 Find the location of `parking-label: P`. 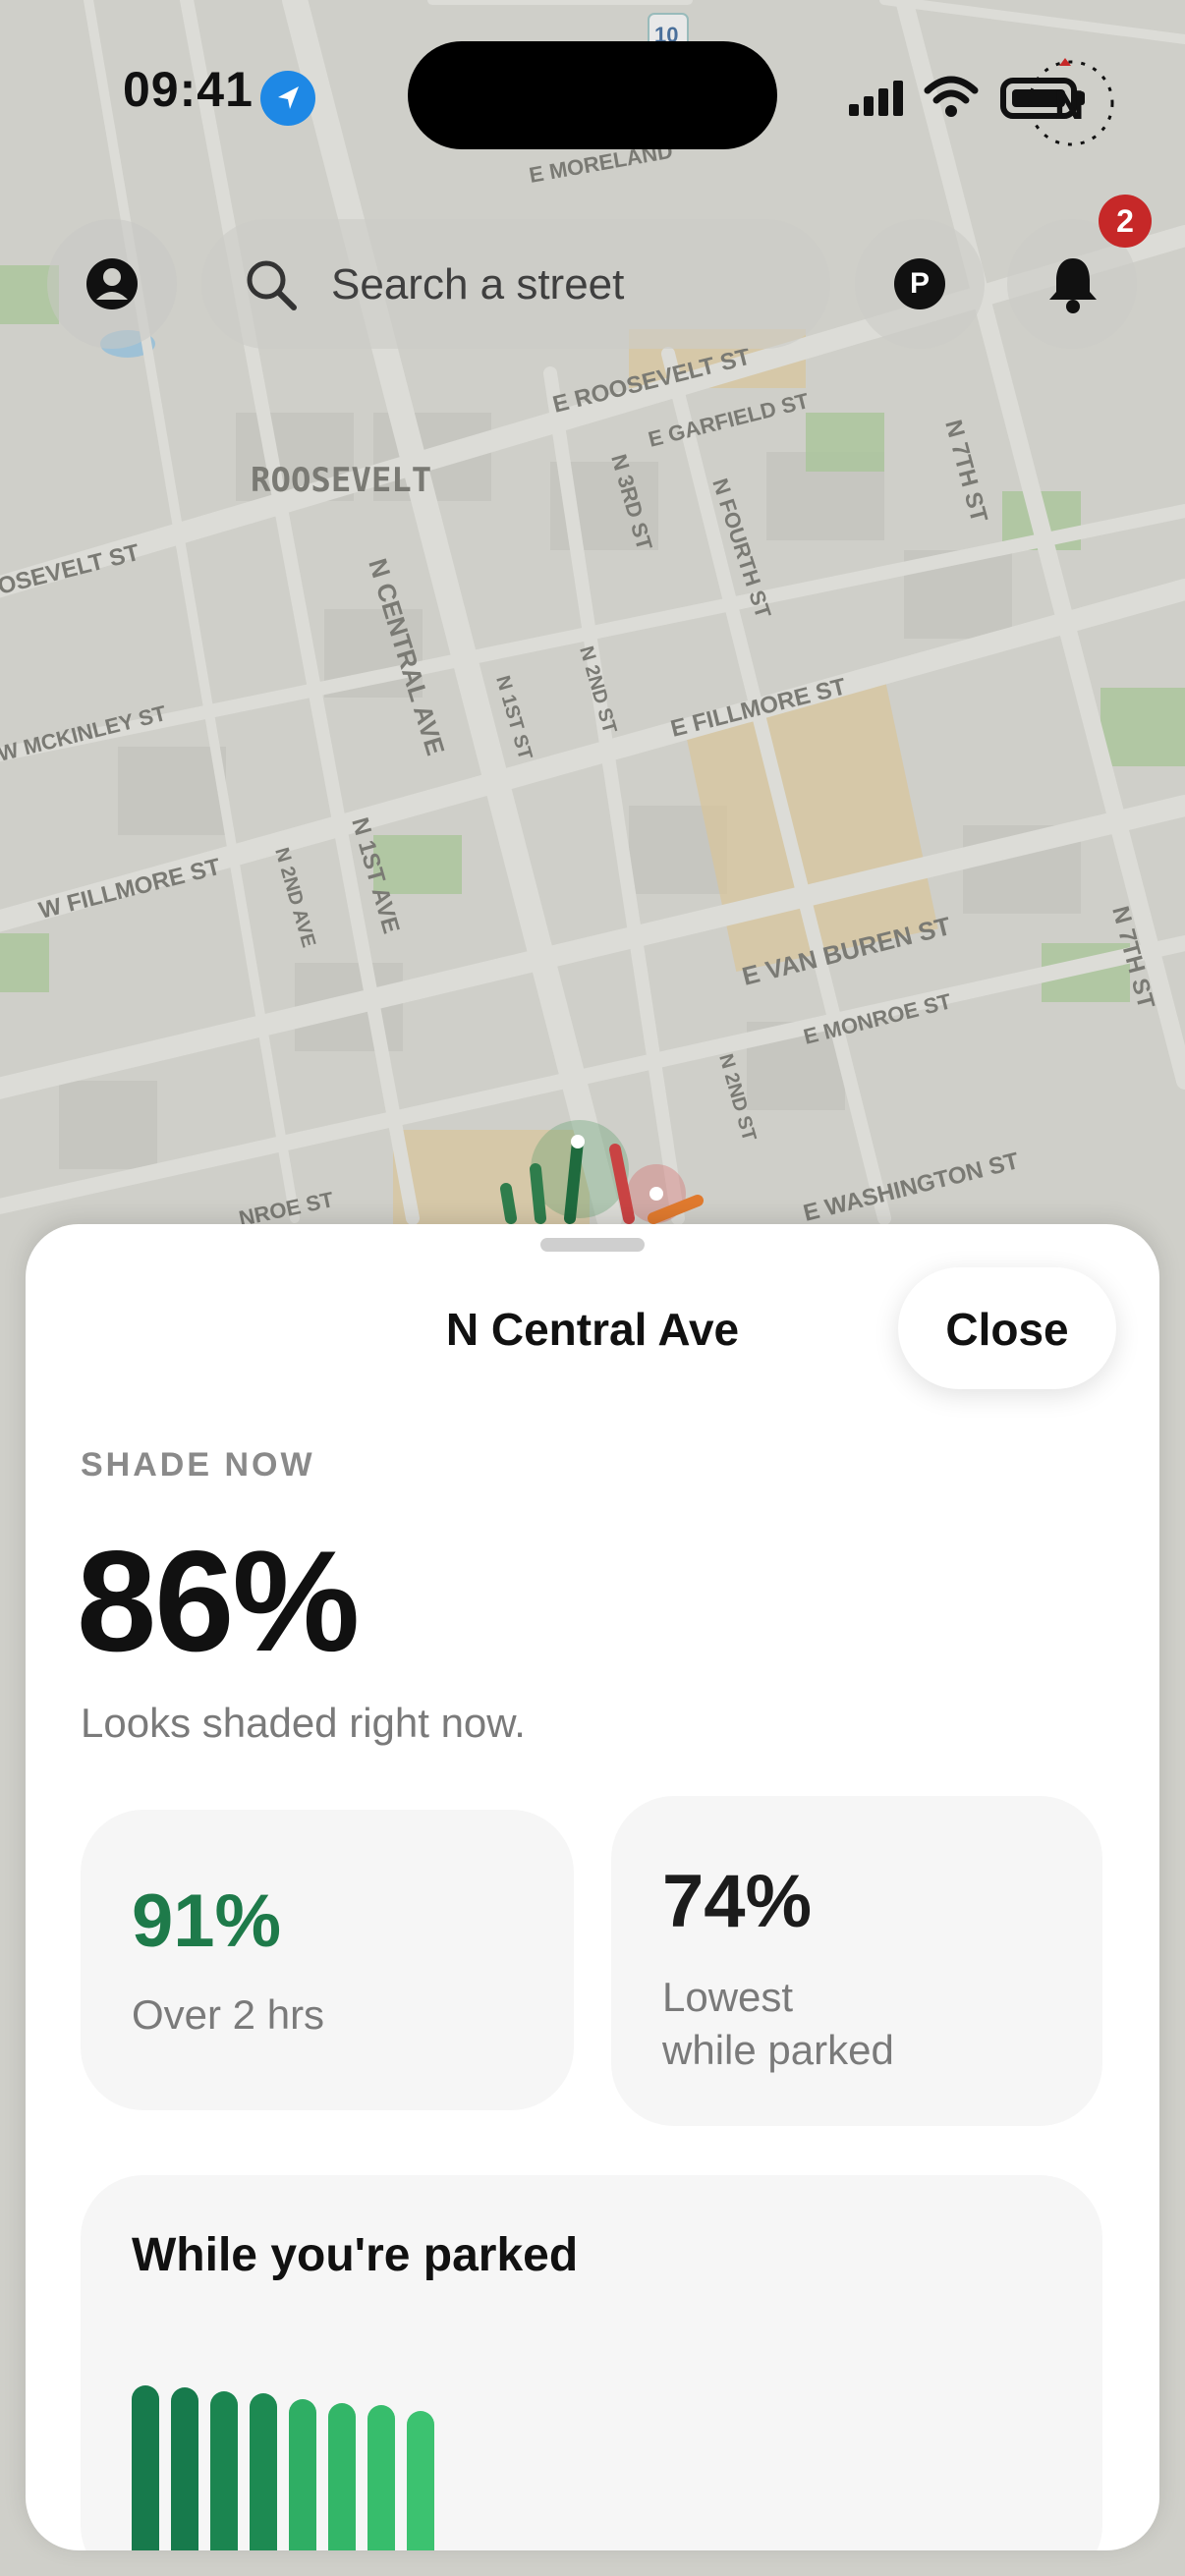

parking-label: P is located at coordinates (920, 283).